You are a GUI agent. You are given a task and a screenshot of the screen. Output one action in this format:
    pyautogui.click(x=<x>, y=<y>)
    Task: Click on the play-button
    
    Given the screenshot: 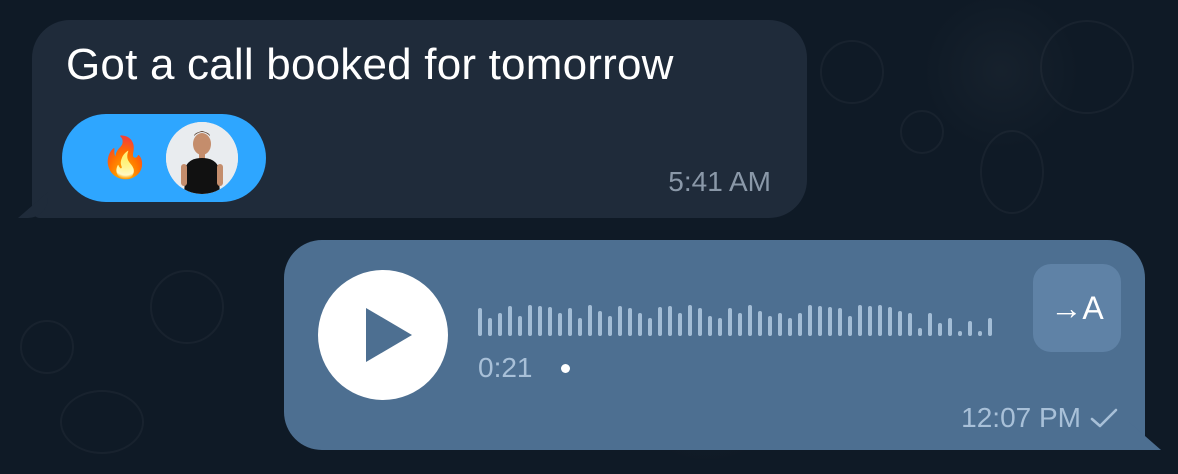 What is the action you would take?
    pyautogui.click(x=383, y=335)
    